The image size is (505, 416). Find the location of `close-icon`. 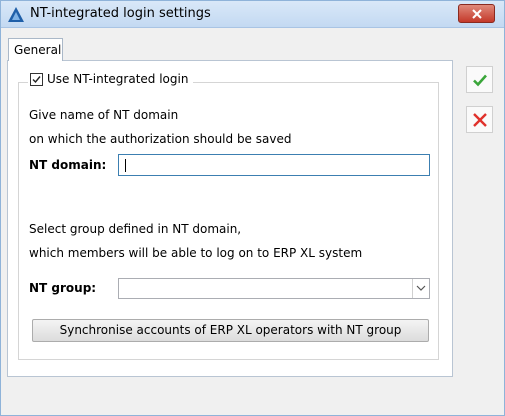

close-icon is located at coordinates (477, 14).